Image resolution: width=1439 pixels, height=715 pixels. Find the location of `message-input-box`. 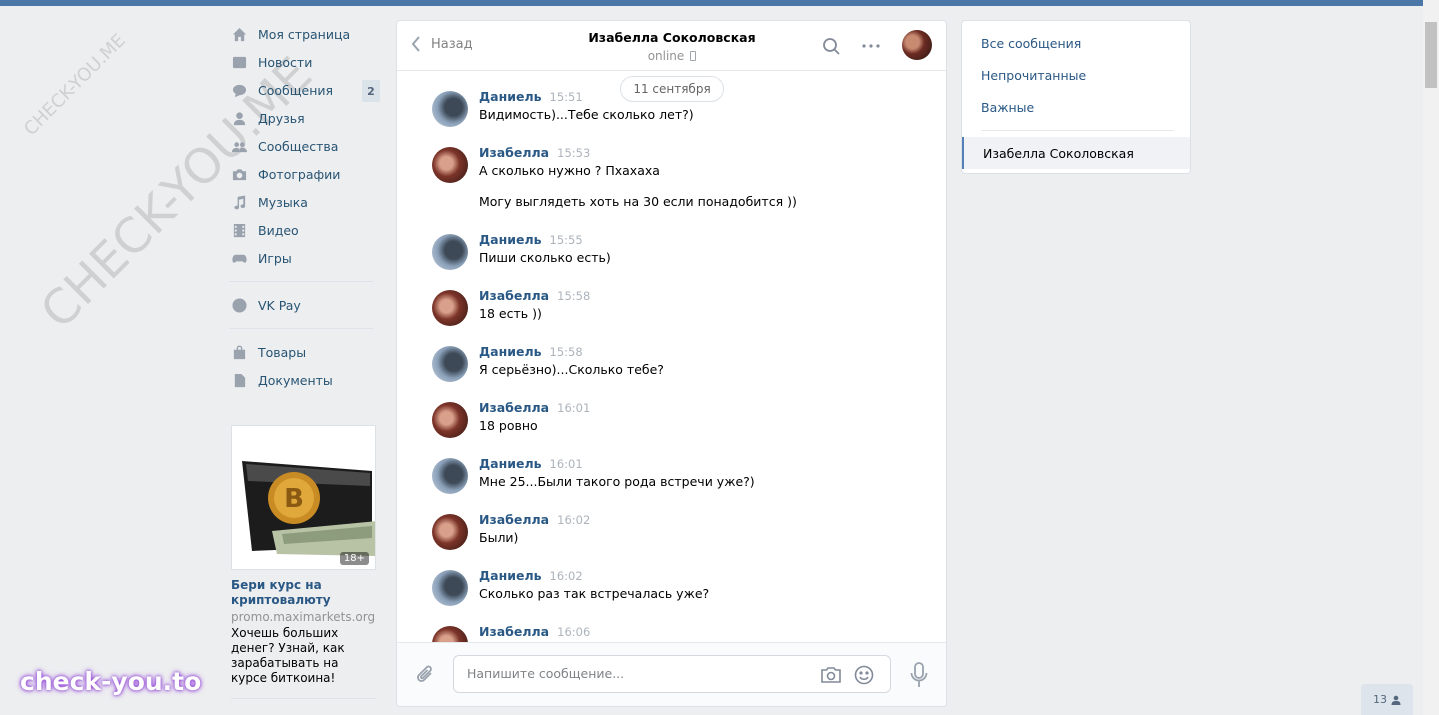

message-input-box is located at coordinates (672, 674).